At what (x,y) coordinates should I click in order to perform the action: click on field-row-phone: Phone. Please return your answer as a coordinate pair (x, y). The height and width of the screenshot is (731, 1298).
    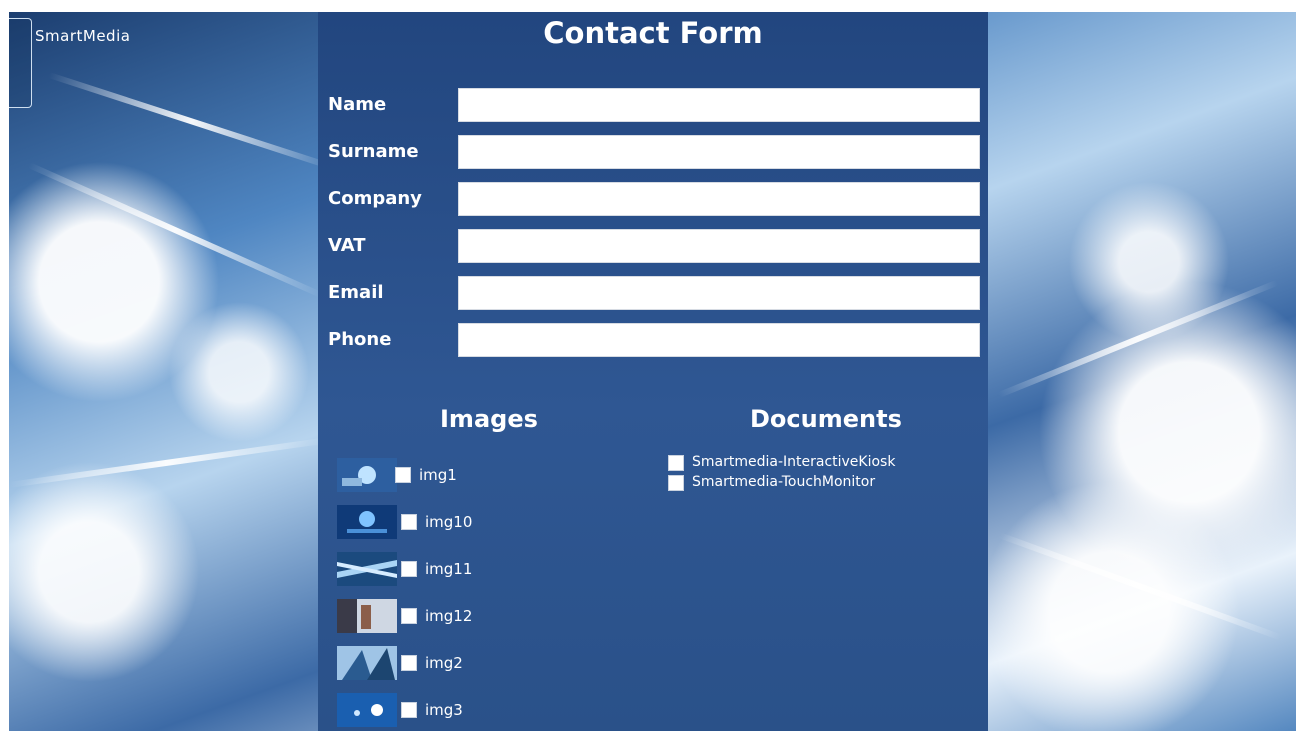
    Looking at the image, I should click on (654, 340).